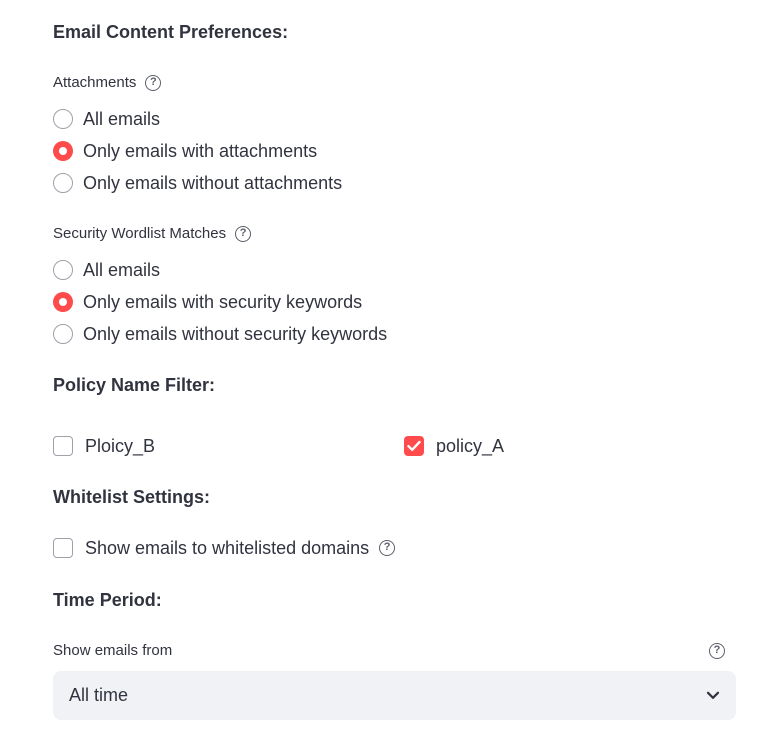  Describe the element at coordinates (227, 548) in the screenshot. I see `checkbox-label: Show emails to whitelisted domains` at that location.